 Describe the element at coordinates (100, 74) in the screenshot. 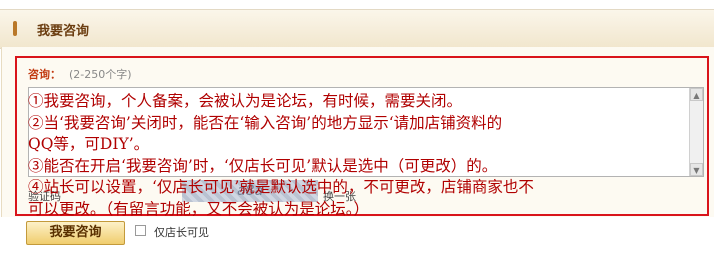

I see `char-limit-hint: (2-250个字)` at that location.